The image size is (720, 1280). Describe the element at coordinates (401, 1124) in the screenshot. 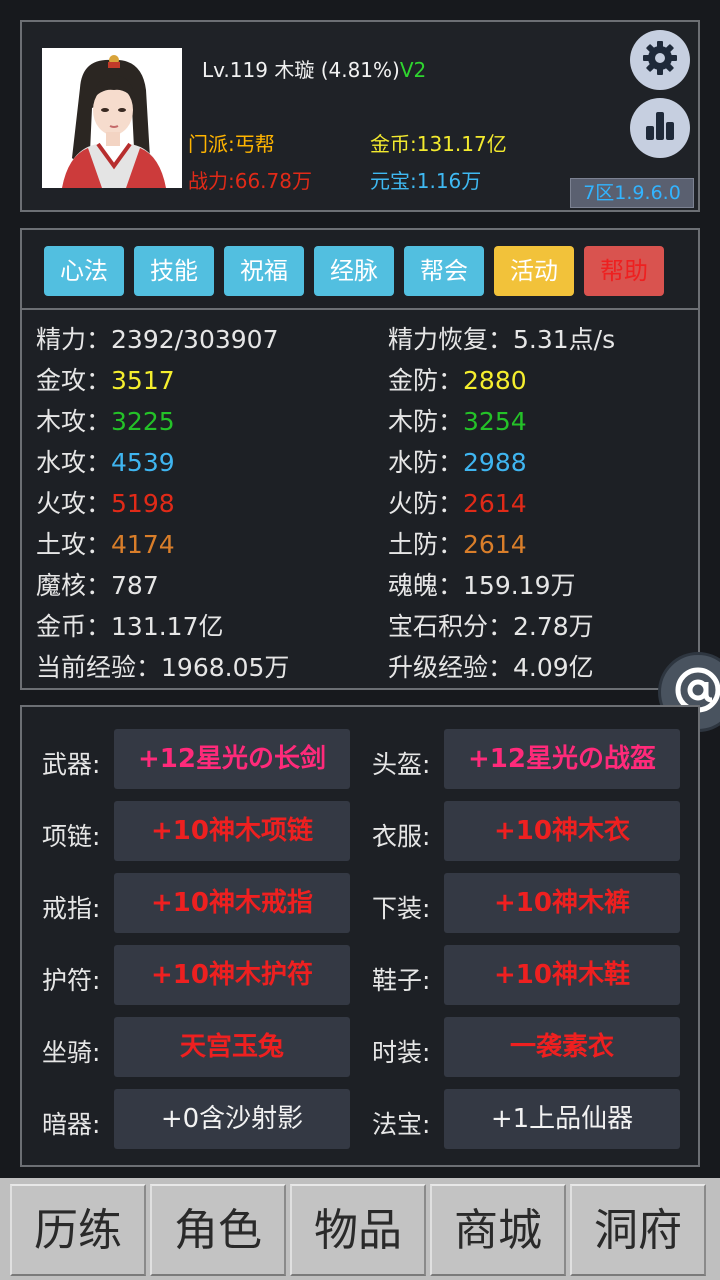

I see `slot-label-treasure: 法宝:` at that location.